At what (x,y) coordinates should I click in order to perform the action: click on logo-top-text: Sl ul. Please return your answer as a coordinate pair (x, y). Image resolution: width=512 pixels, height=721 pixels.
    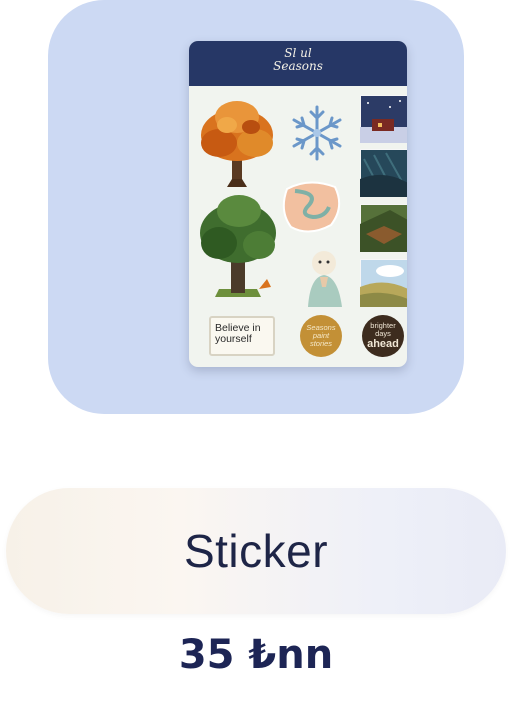
    Looking at the image, I should click on (298, 53).